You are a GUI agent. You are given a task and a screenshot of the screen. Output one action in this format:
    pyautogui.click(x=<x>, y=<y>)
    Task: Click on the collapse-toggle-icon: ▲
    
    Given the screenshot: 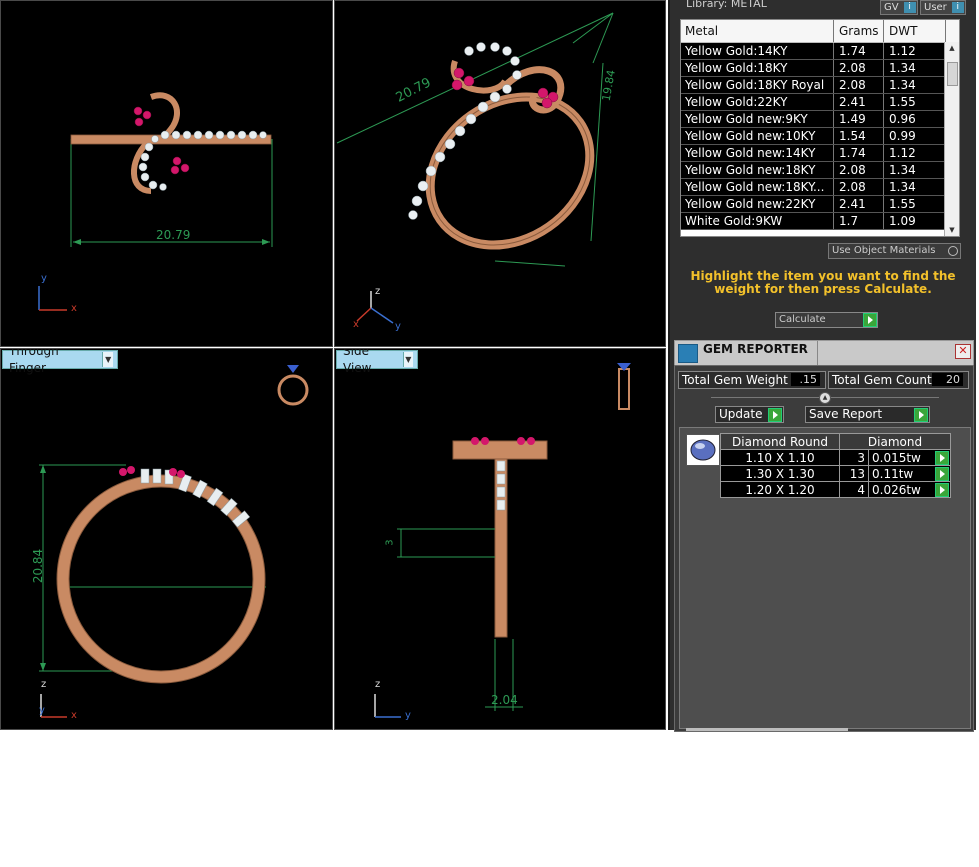 What is the action you would take?
    pyautogui.click(x=825, y=398)
    